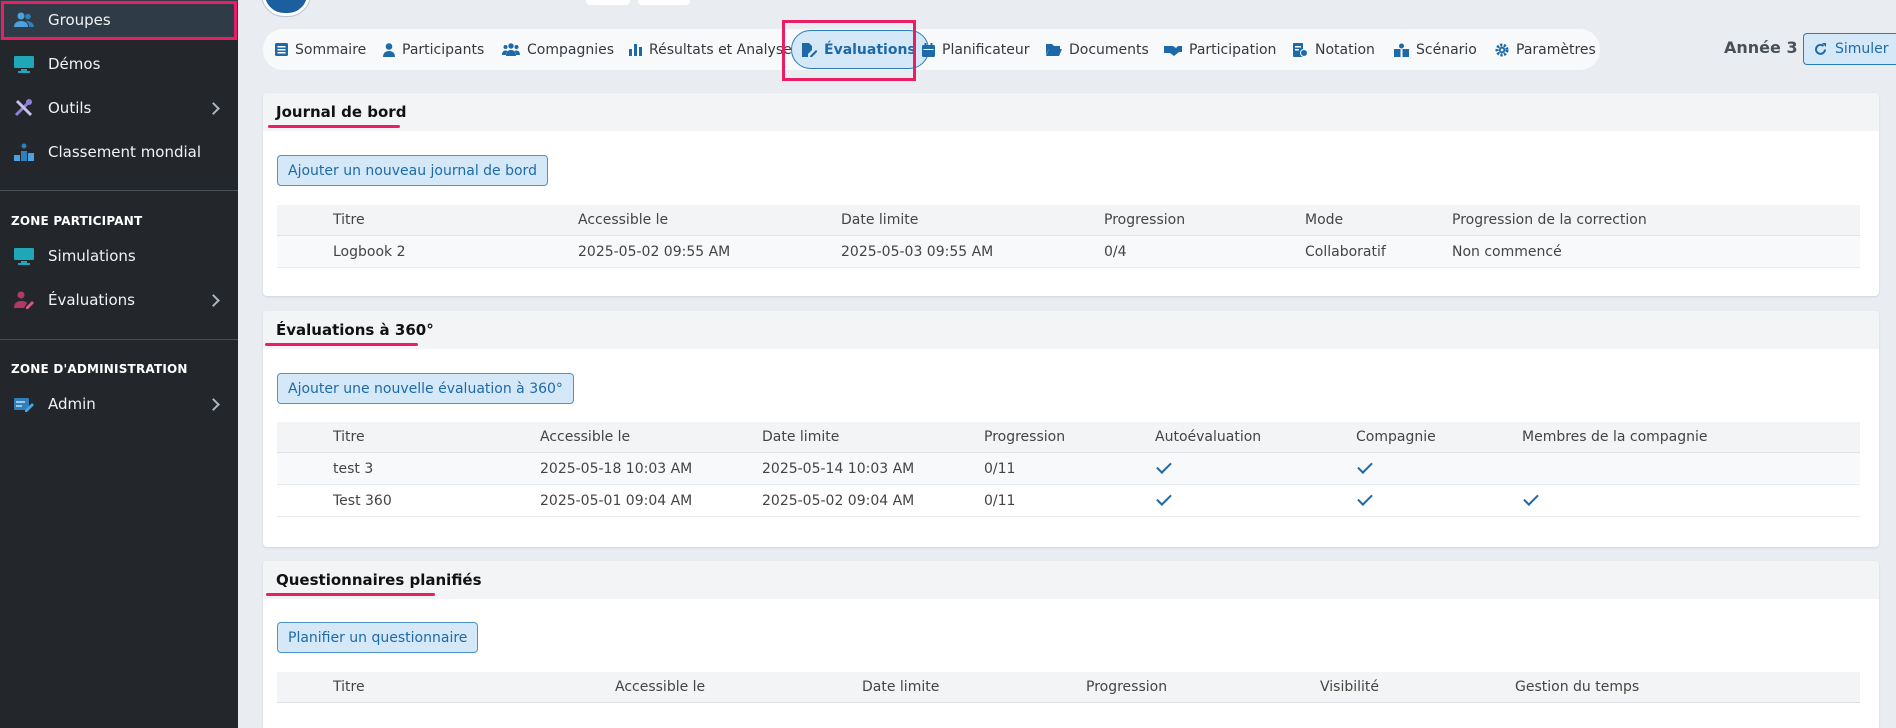 This screenshot has height=728, width=1896. Describe the element at coordinates (860, 49) in the screenshot. I see `tab-evaluations: Évaluations` at that location.